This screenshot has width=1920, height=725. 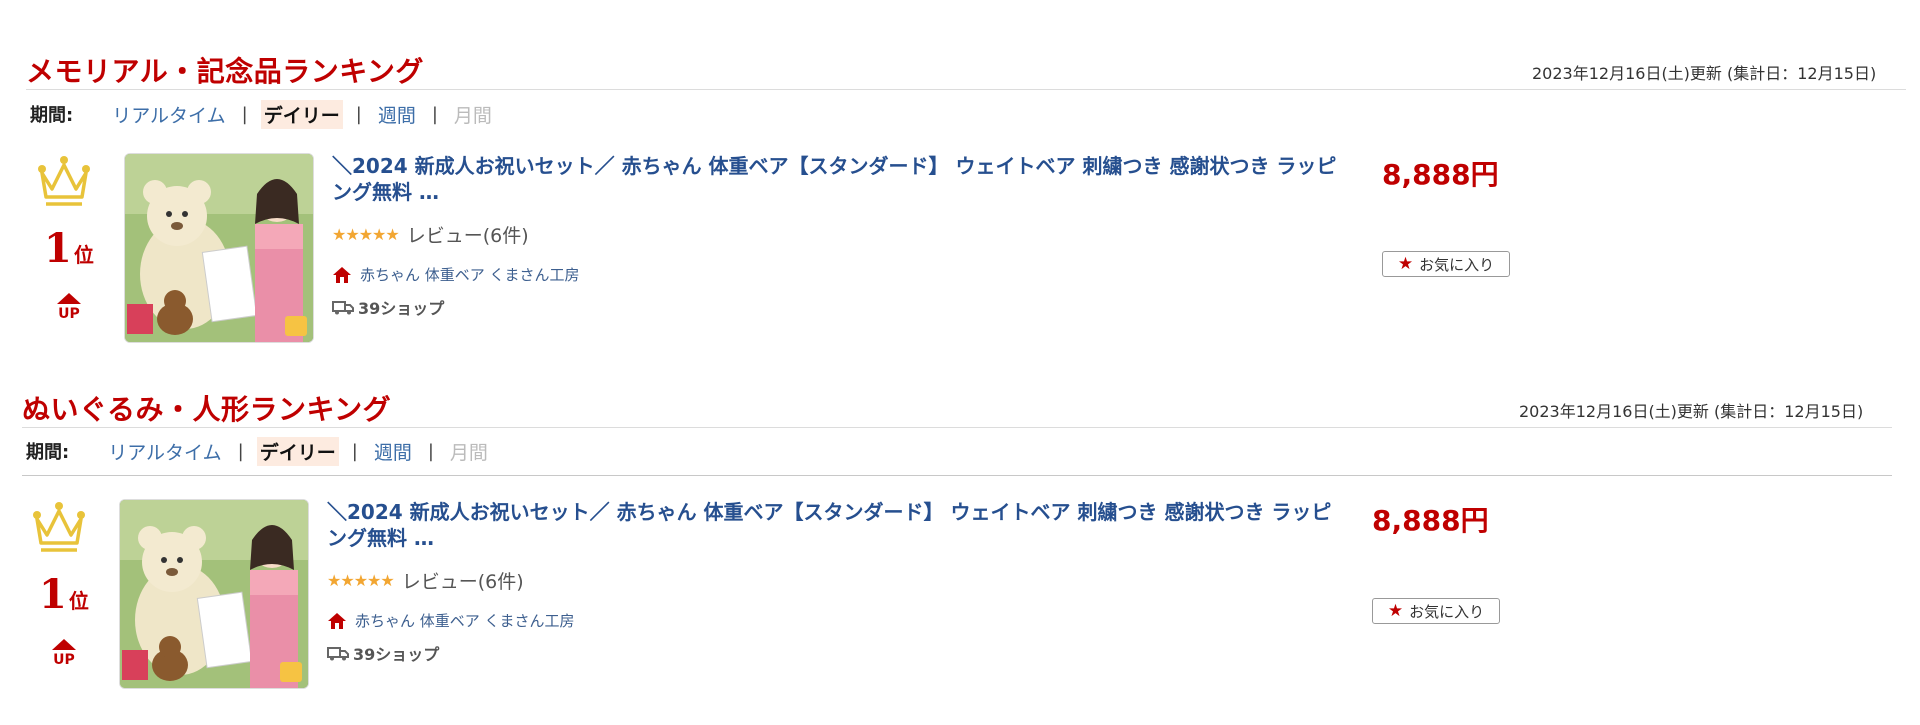 What do you see at coordinates (225, 71) in the screenshot?
I see `section-title: メモリアル・記念品ランキング` at bounding box center [225, 71].